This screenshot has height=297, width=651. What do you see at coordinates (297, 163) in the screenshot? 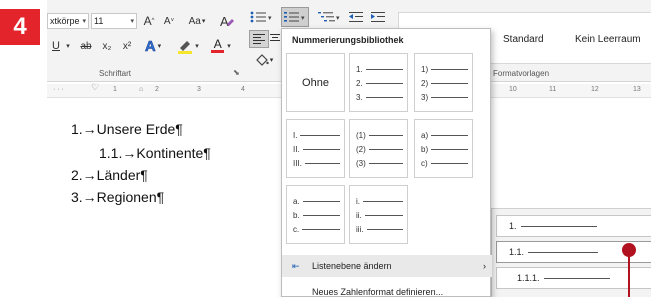
I see `tile-marker: III.` at bounding box center [297, 163].